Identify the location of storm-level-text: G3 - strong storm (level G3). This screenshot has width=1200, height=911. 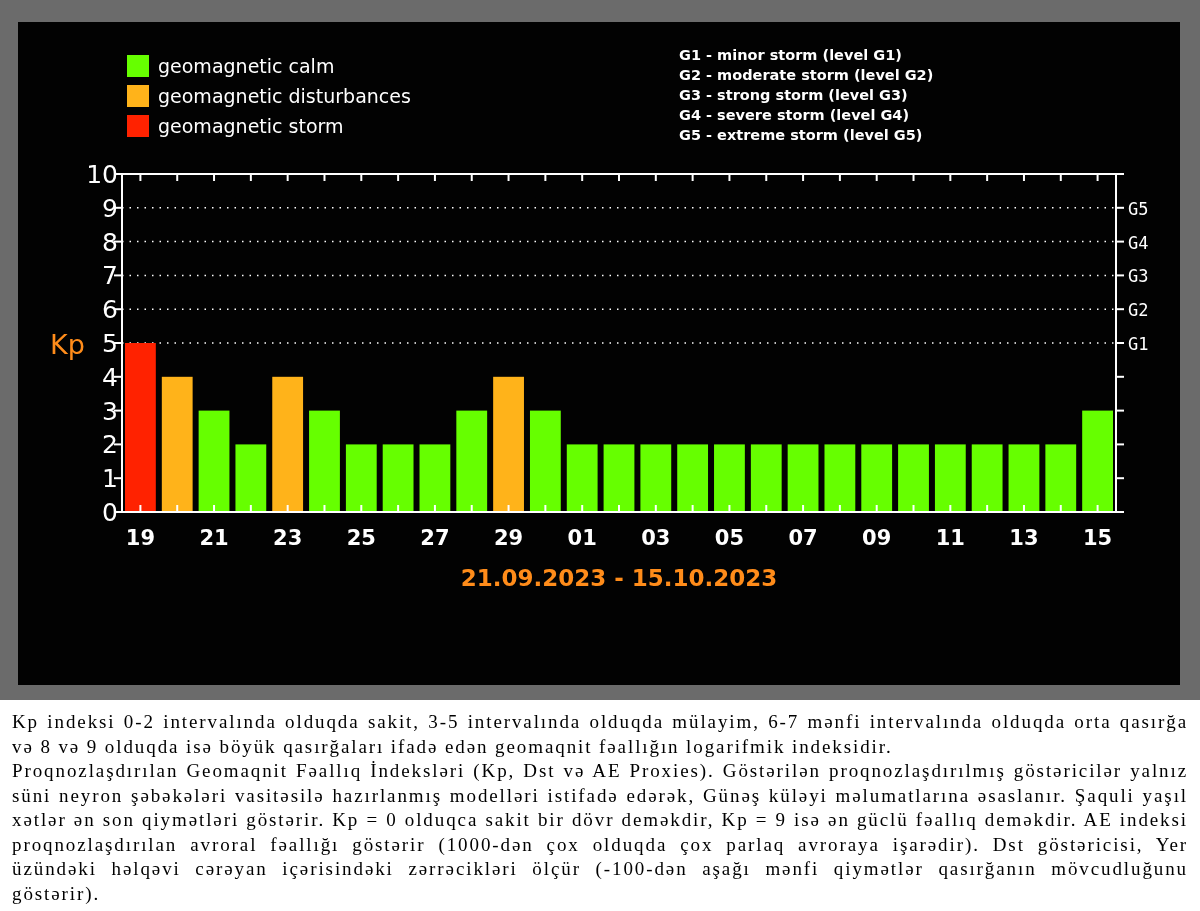
(794, 95).